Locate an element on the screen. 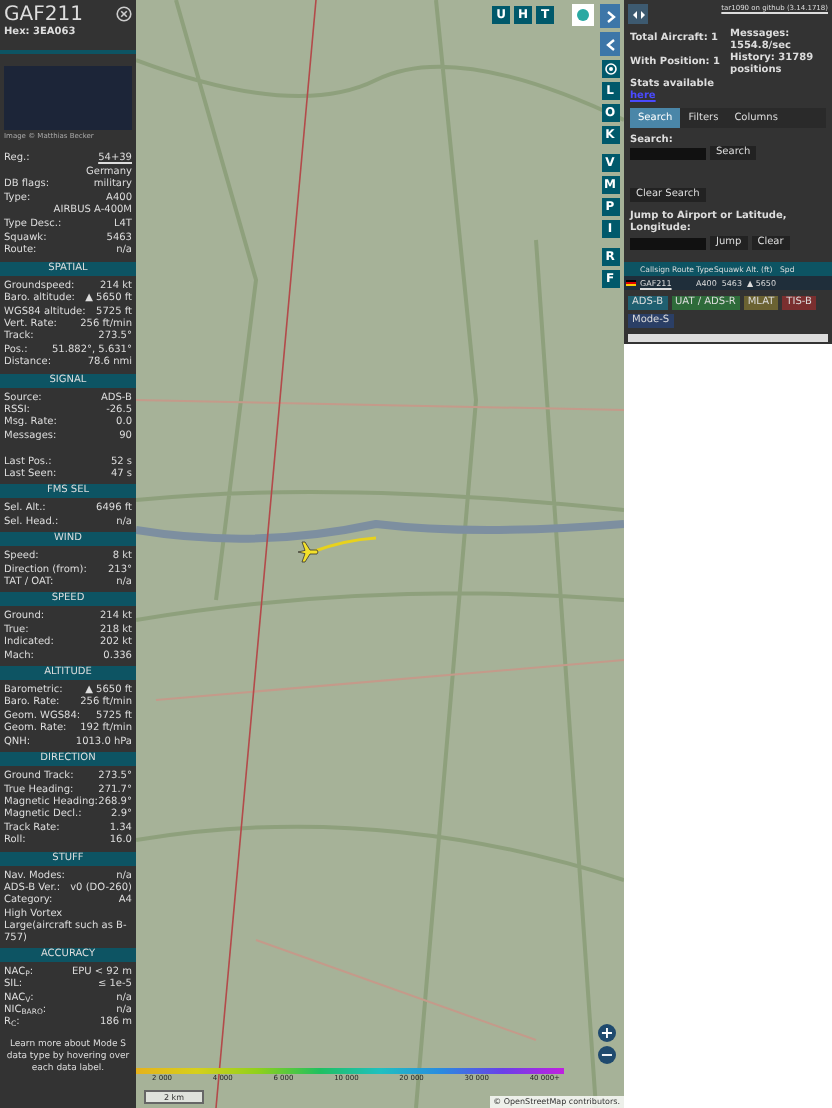 This screenshot has height=1108, width=832. layers-icon is located at coordinates (583, 15).